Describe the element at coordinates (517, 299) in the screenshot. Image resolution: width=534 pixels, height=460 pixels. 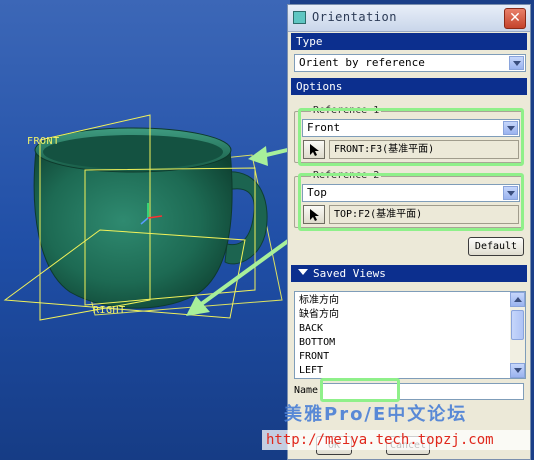
I see `scroll-up-icon` at that location.